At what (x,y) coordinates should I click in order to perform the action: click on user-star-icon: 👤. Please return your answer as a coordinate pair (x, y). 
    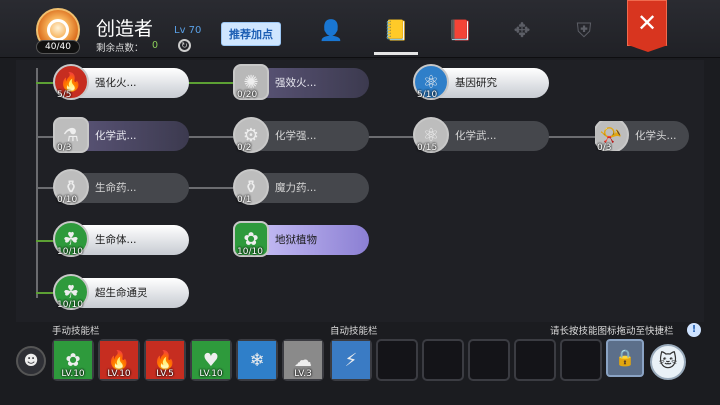
    Looking at the image, I should click on (331, 30).